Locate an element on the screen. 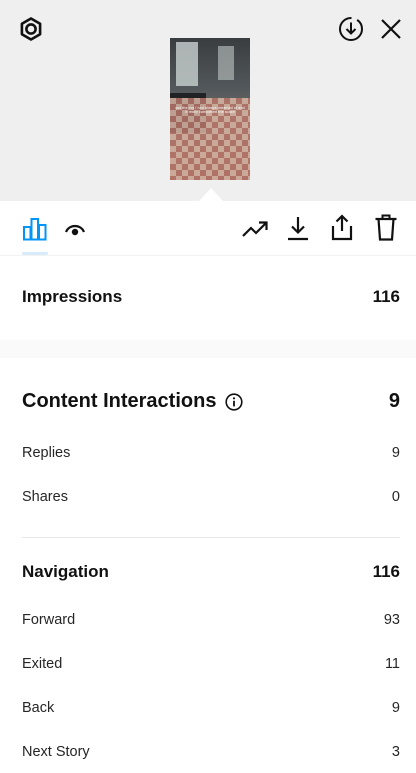 This screenshot has width=416, height=773. list-item: Exited 11 is located at coordinates (211, 664).